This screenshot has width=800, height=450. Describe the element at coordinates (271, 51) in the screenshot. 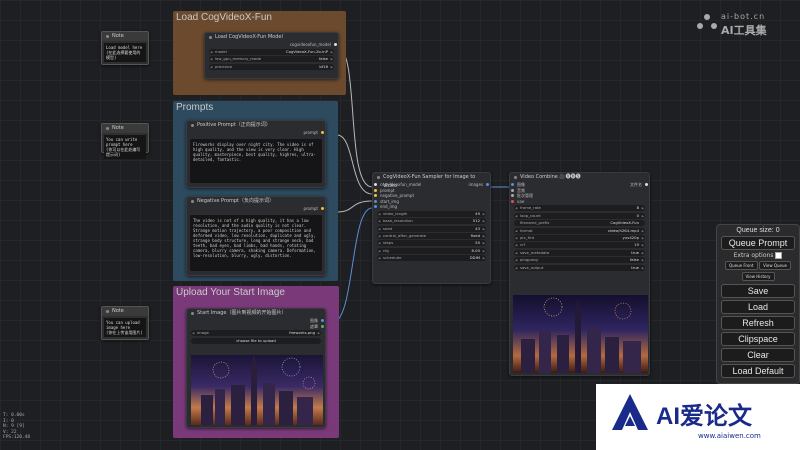

I see `widget-model: model CogVideoX-Fun-2b-InP` at that location.